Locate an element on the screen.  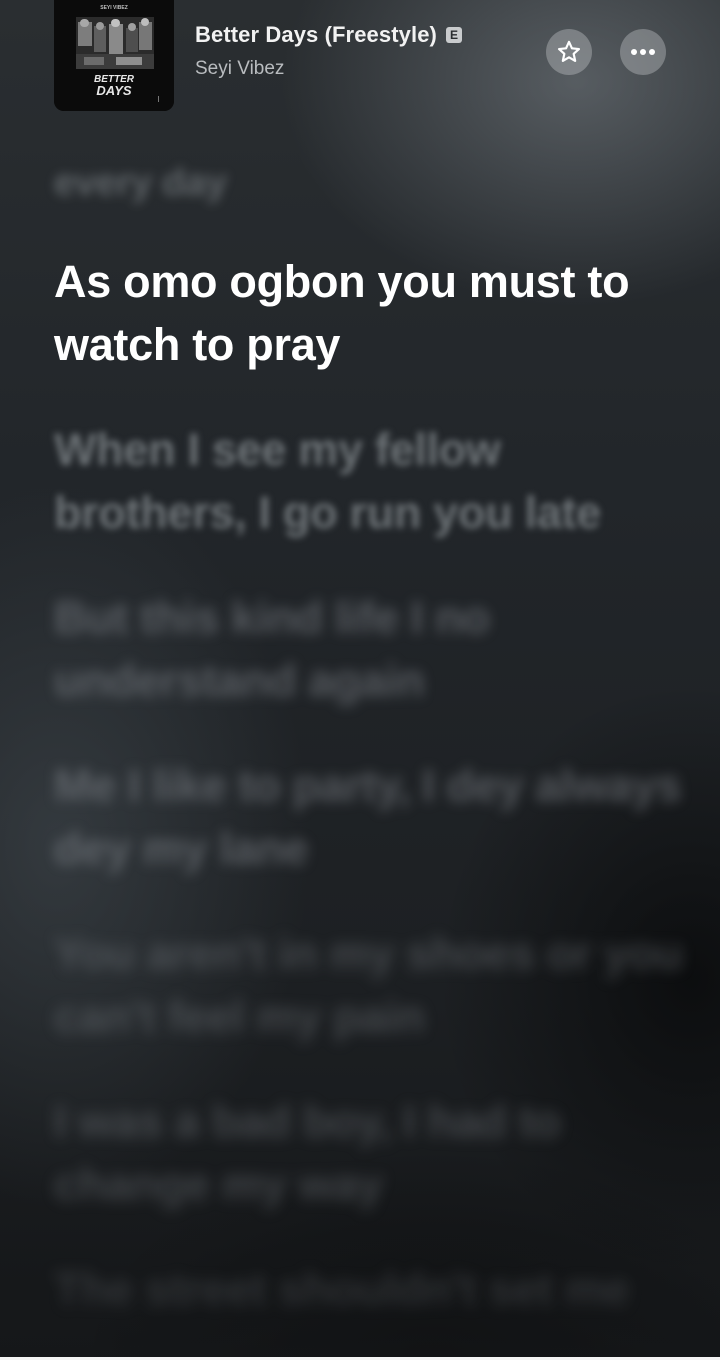
lyric-line-current: As omo ogbon you must to watch to pray is located at coordinates (374, 313).